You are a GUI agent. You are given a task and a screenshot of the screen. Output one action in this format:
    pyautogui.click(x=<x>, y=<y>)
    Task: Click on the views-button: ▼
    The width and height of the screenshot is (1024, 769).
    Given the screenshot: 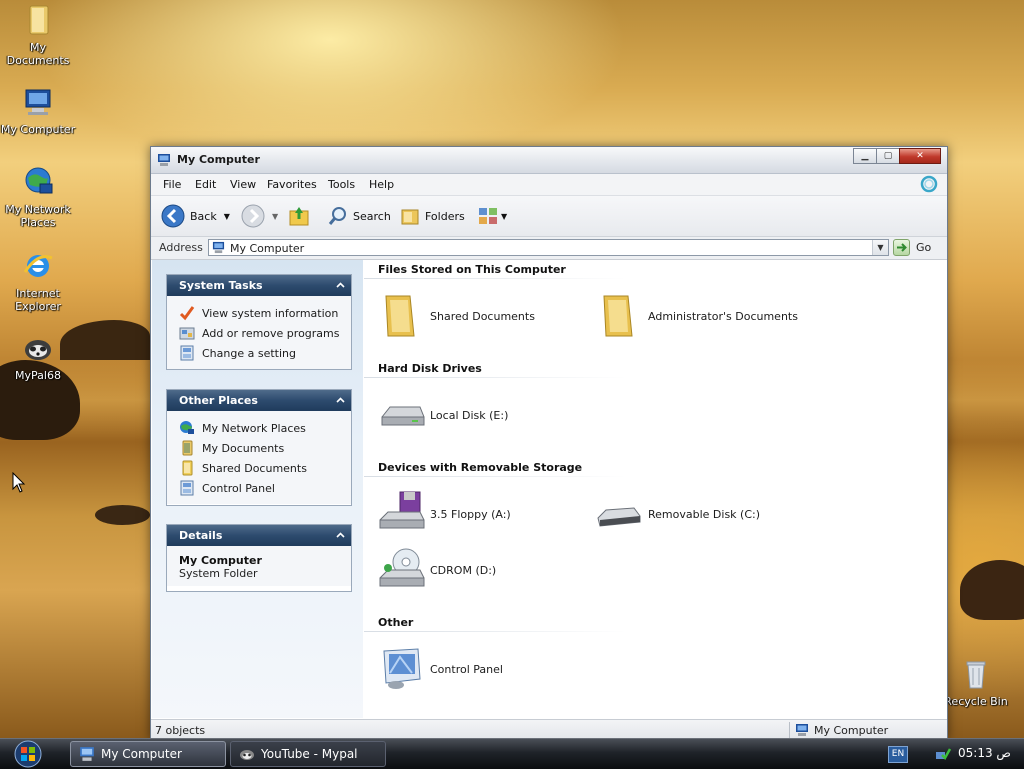 What is the action you would take?
    pyautogui.click(x=492, y=216)
    